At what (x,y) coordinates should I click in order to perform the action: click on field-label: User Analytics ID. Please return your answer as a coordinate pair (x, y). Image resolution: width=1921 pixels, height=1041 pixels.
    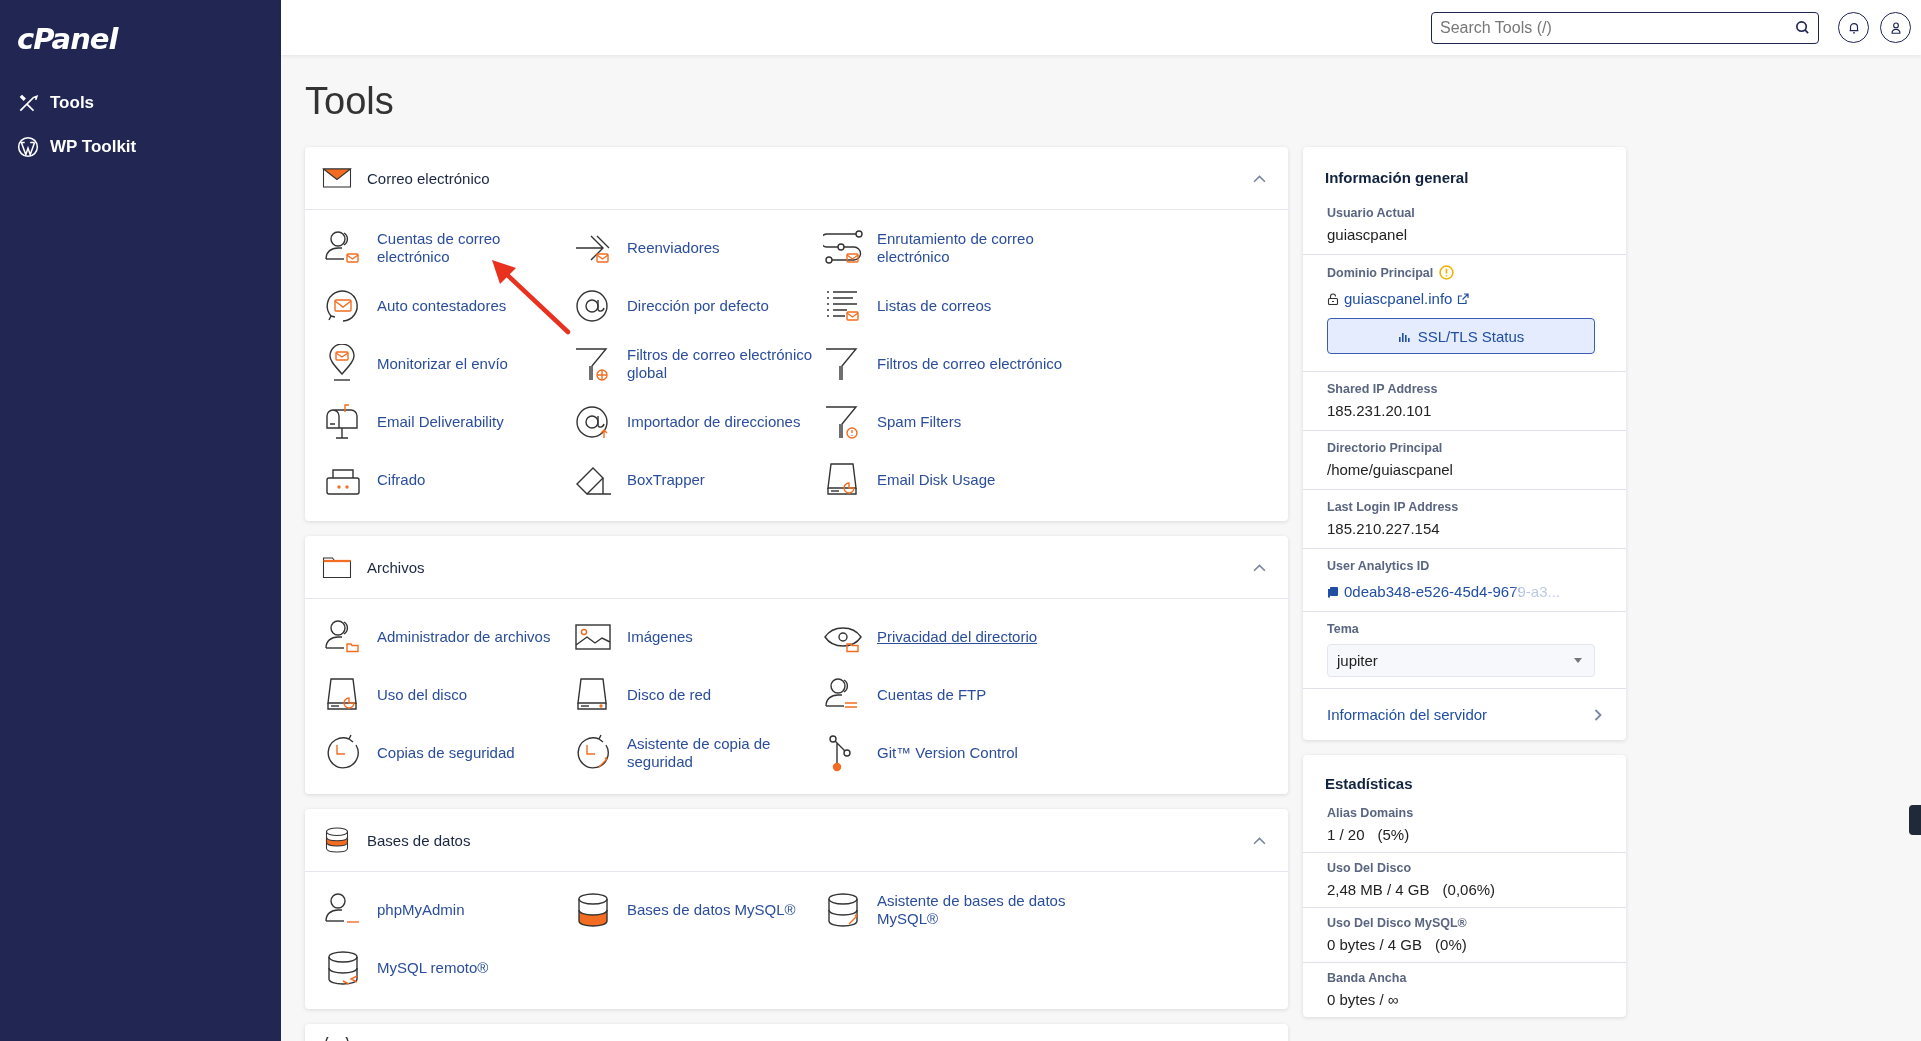
    Looking at the image, I should click on (1378, 566).